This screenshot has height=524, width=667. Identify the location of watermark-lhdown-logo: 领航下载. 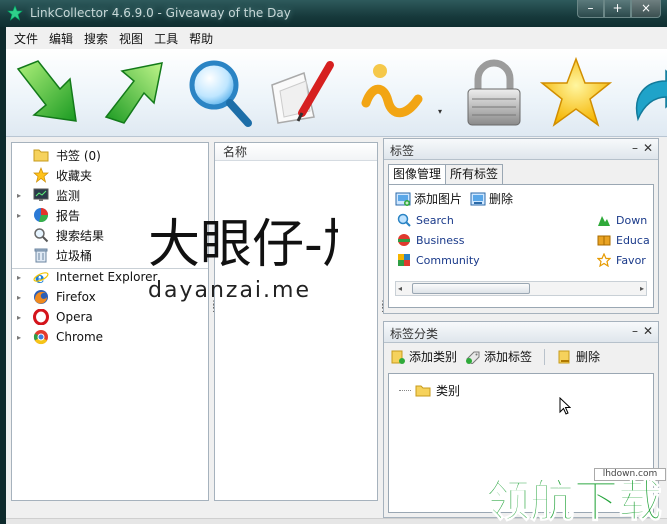
(574, 500).